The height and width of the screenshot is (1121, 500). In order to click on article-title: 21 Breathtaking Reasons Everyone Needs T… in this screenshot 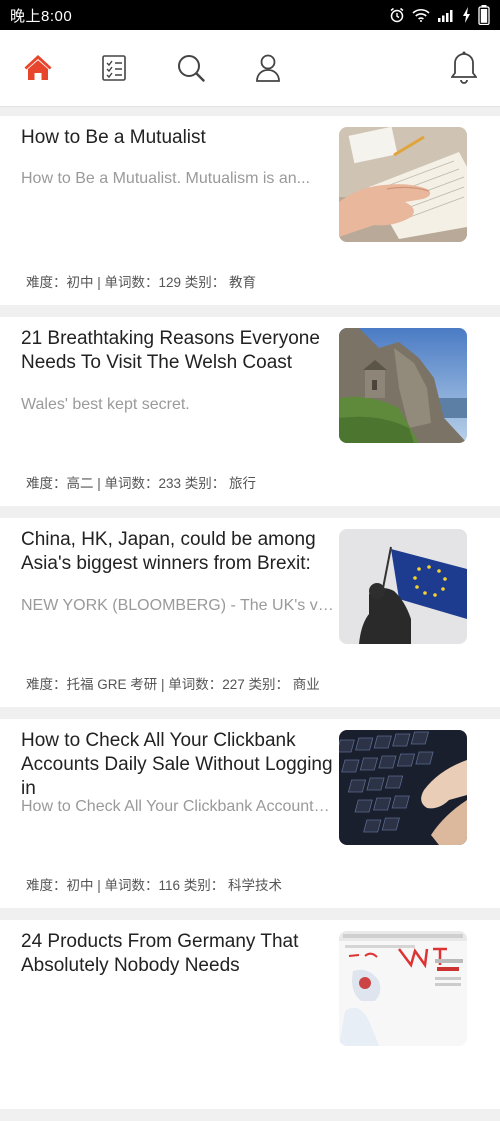, I will do `click(178, 351)`.